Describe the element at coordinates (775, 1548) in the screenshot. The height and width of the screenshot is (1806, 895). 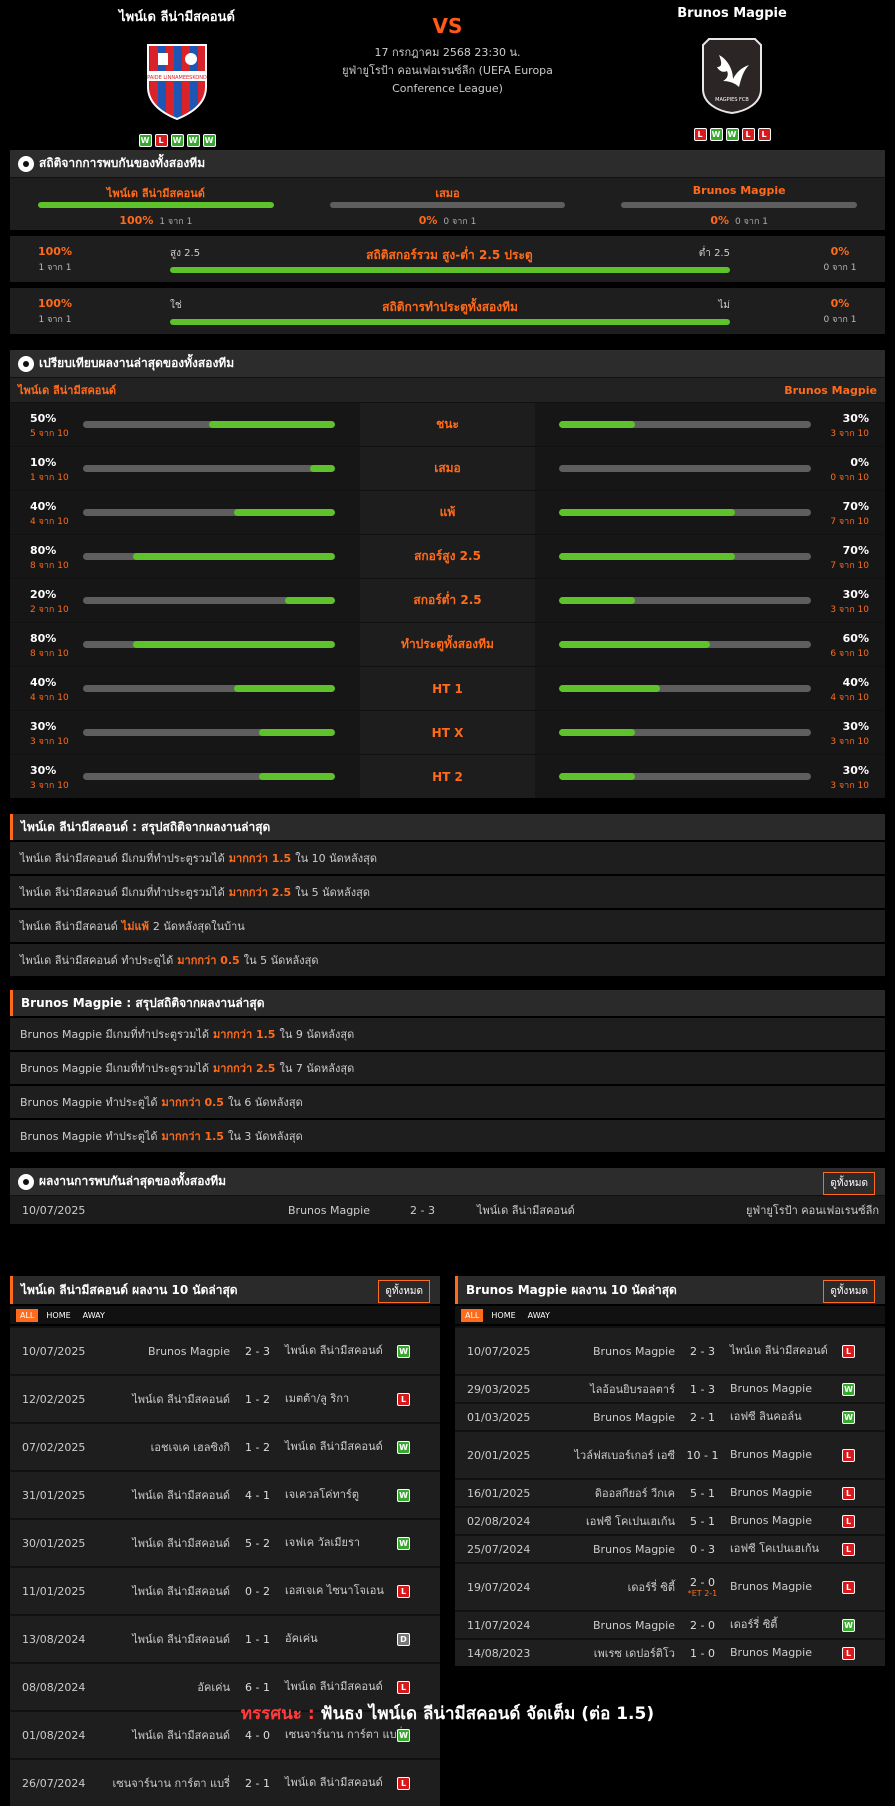
I see `row-away: เอฟซี โคเปนเฮเก้น` at that location.